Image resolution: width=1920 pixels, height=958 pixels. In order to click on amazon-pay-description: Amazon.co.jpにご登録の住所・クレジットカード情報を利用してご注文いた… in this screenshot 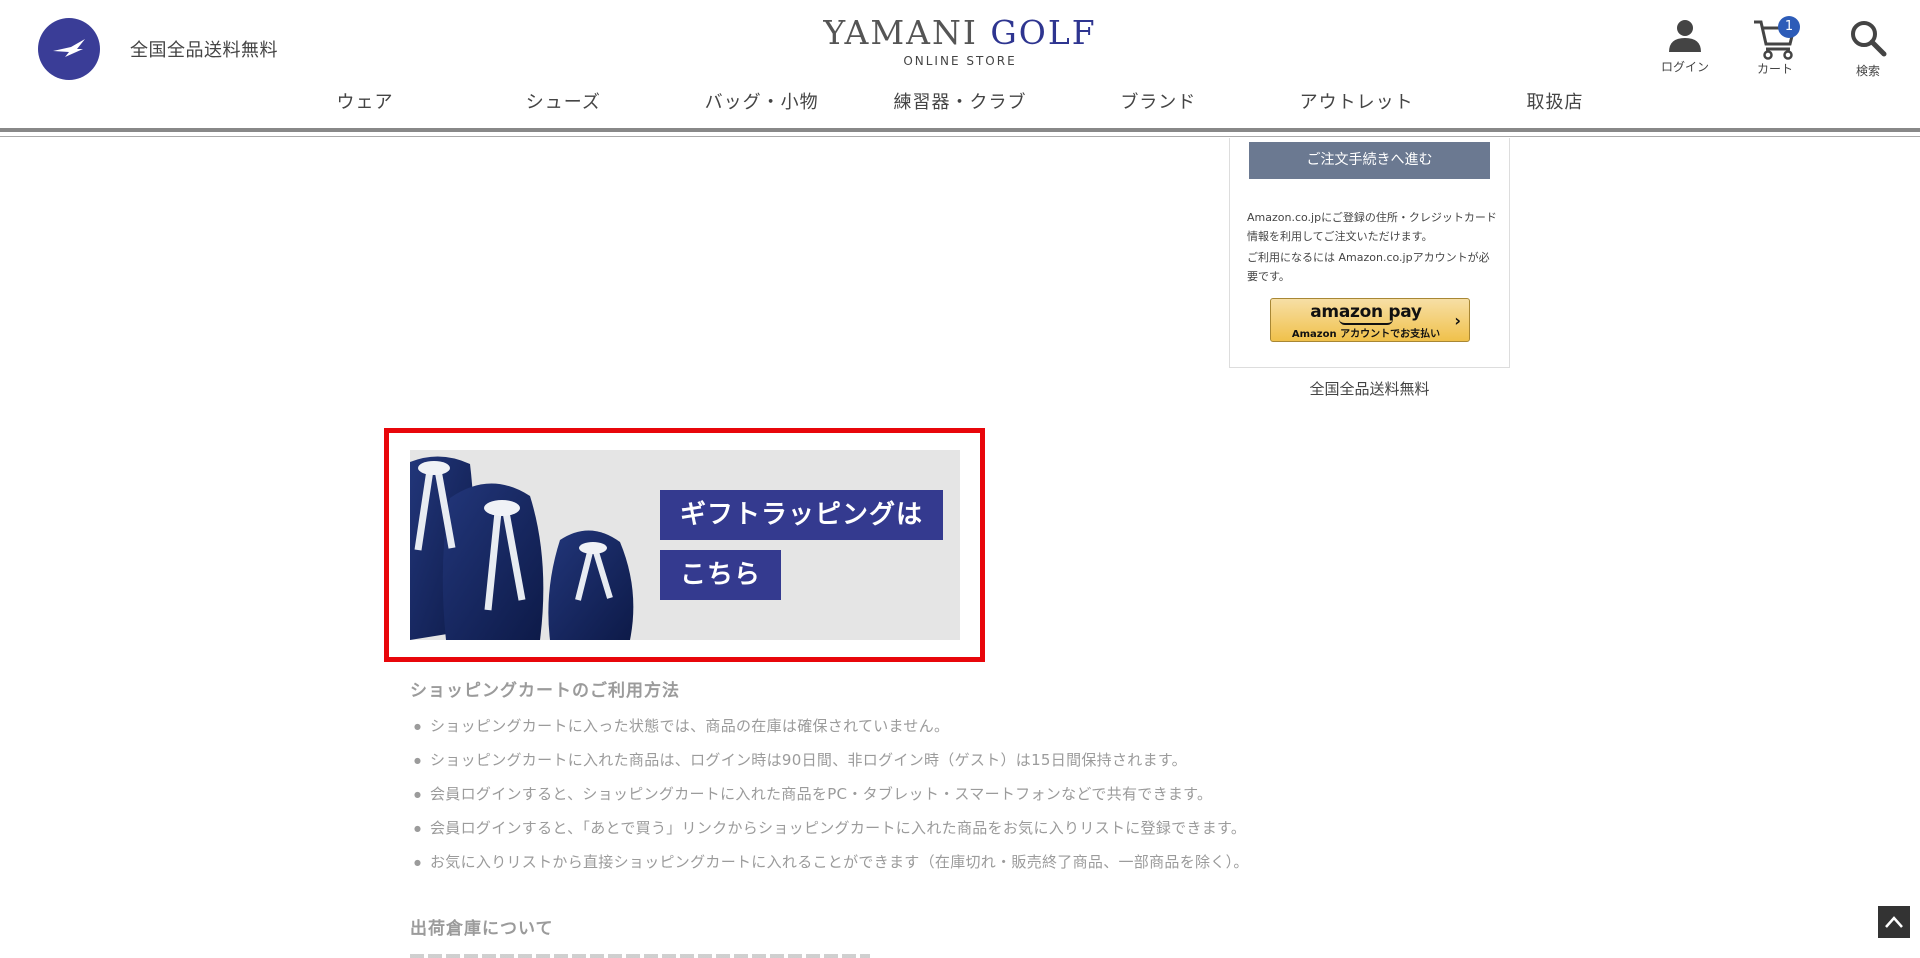, I will do `click(1372, 247)`.